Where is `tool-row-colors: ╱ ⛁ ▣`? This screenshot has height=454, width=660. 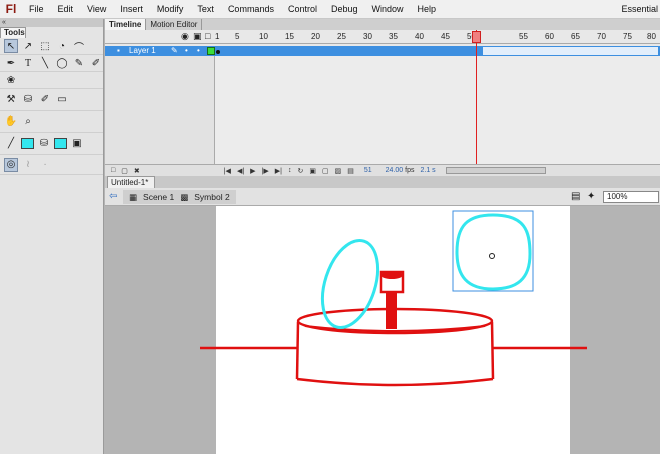 tool-row-colors: ╱ ⛁ ▣ is located at coordinates (51, 144).